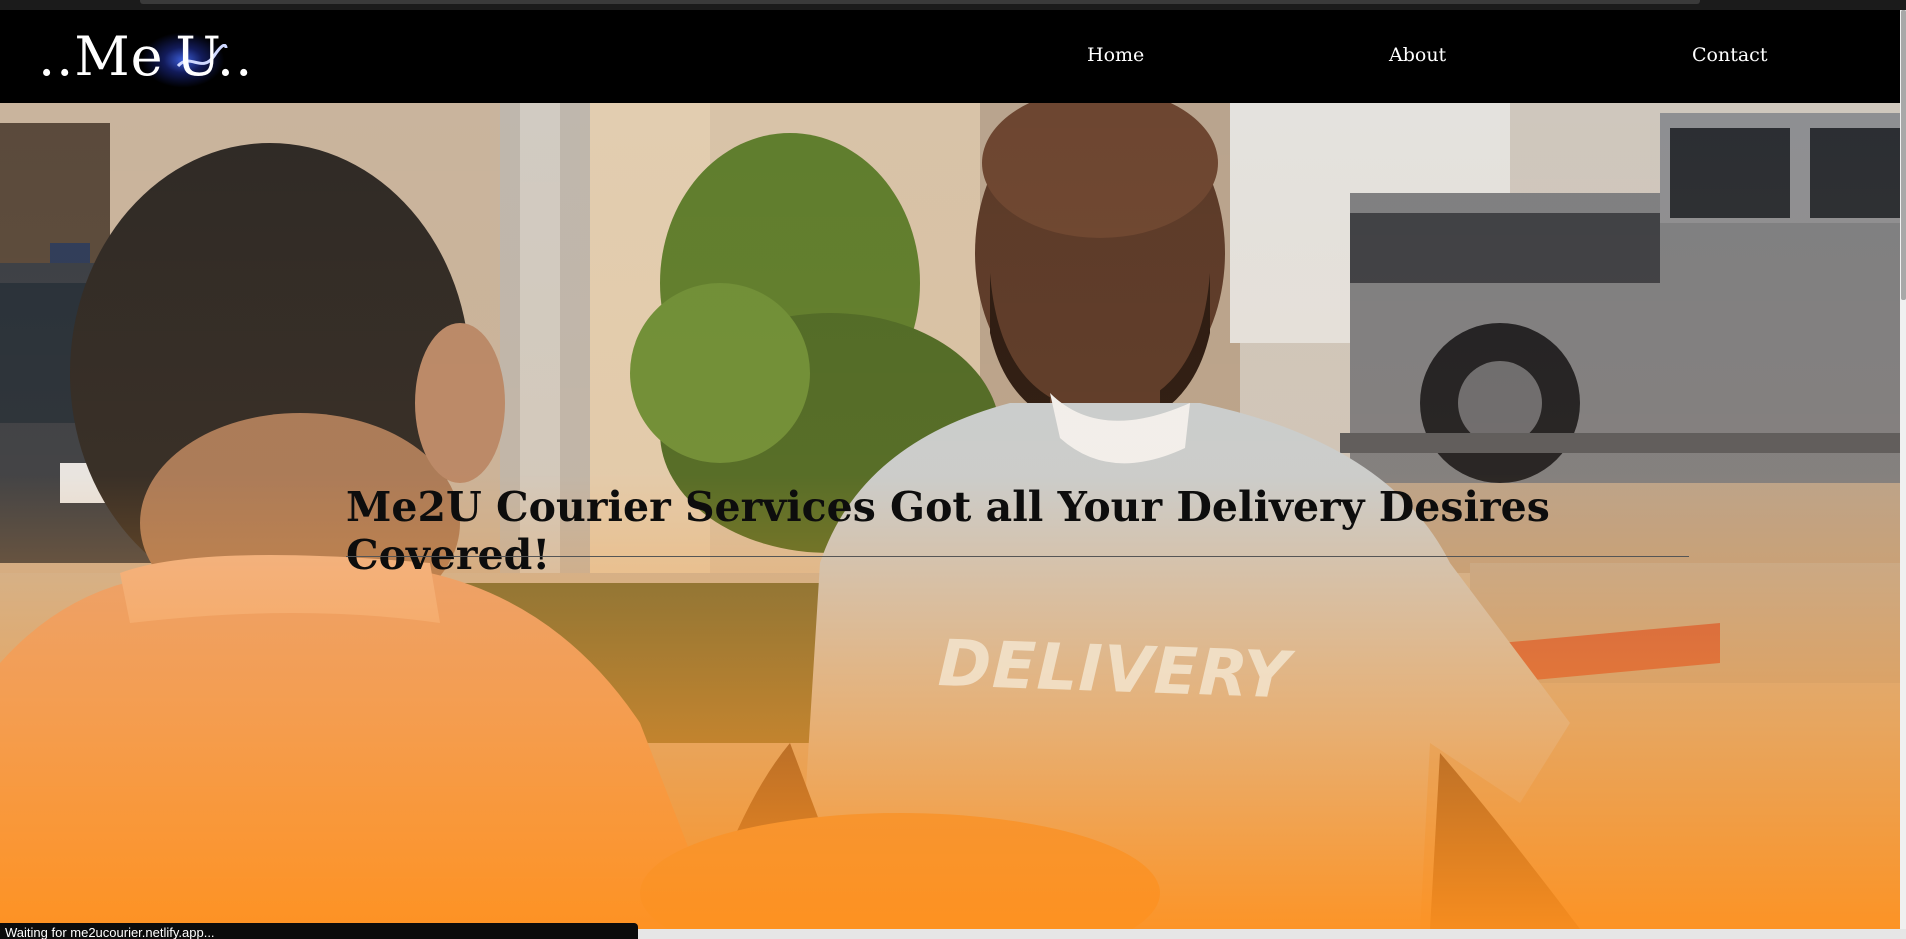 The width and height of the screenshot is (1906, 939). Describe the element at coordinates (1903, 469) in the screenshot. I see `page-scrollbar` at that location.